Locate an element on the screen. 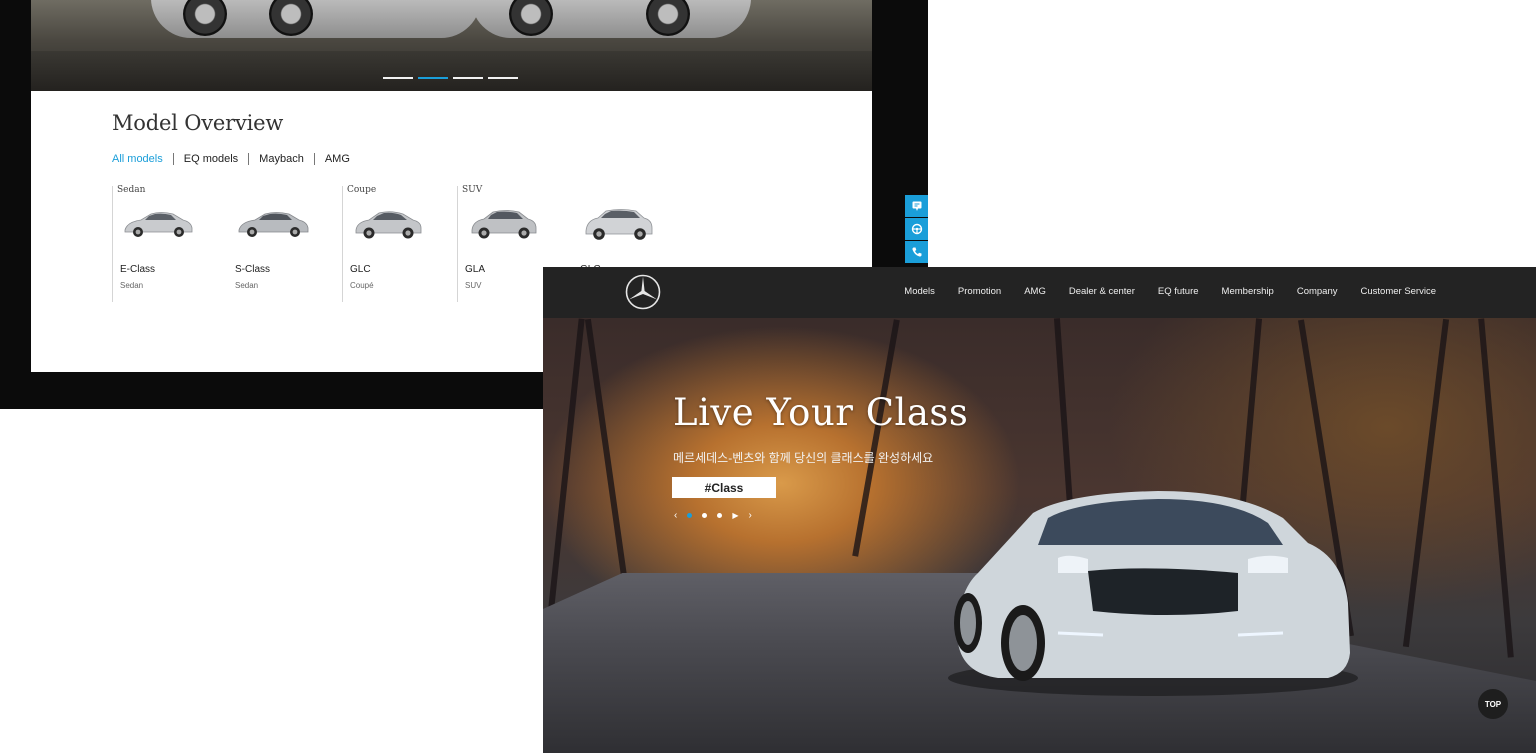 Image resolution: width=1536 pixels, height=753 pixels. nav-item-models: Models is located at coordinates (919, 291).